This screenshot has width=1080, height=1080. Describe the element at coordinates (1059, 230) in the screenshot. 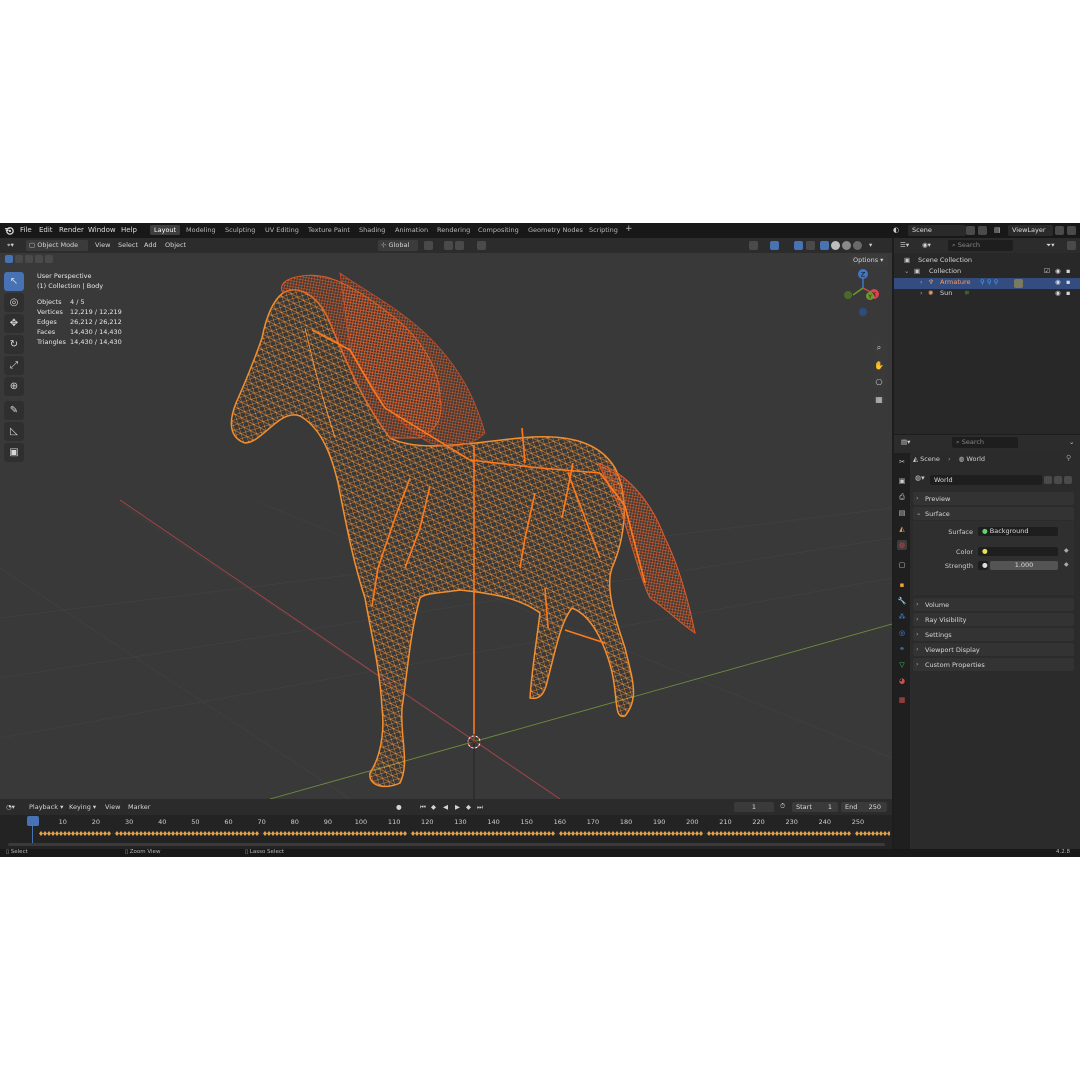

I see `new-view-layer-icon` at that location.